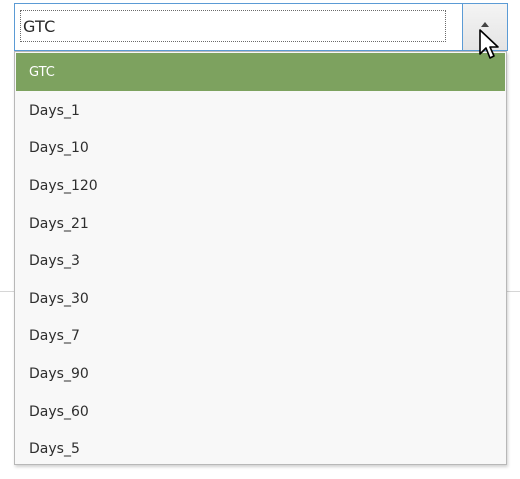 The width and height of the screenshot is (520, 479). What do you see at coordinates (54, 449) in the screenshot?
I see `dropdown-item-label: Days_5` at bounding box center [54, 449].